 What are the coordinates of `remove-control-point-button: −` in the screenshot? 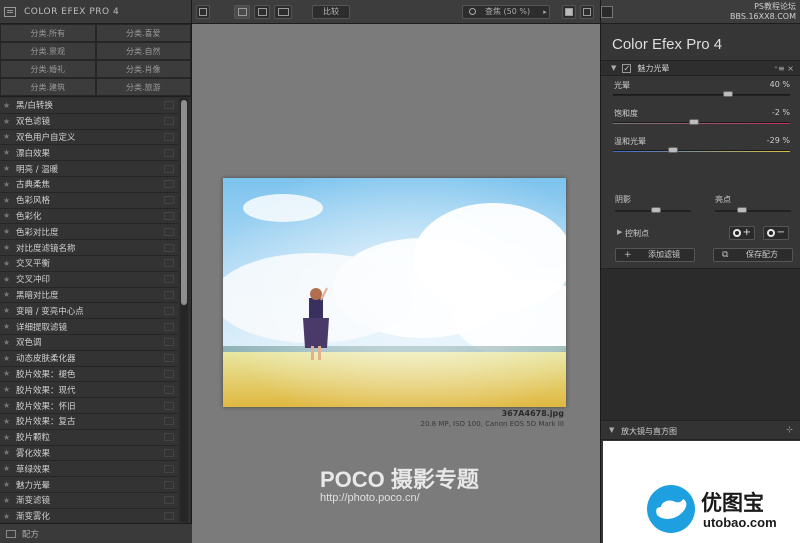 It's located at (776, 233).